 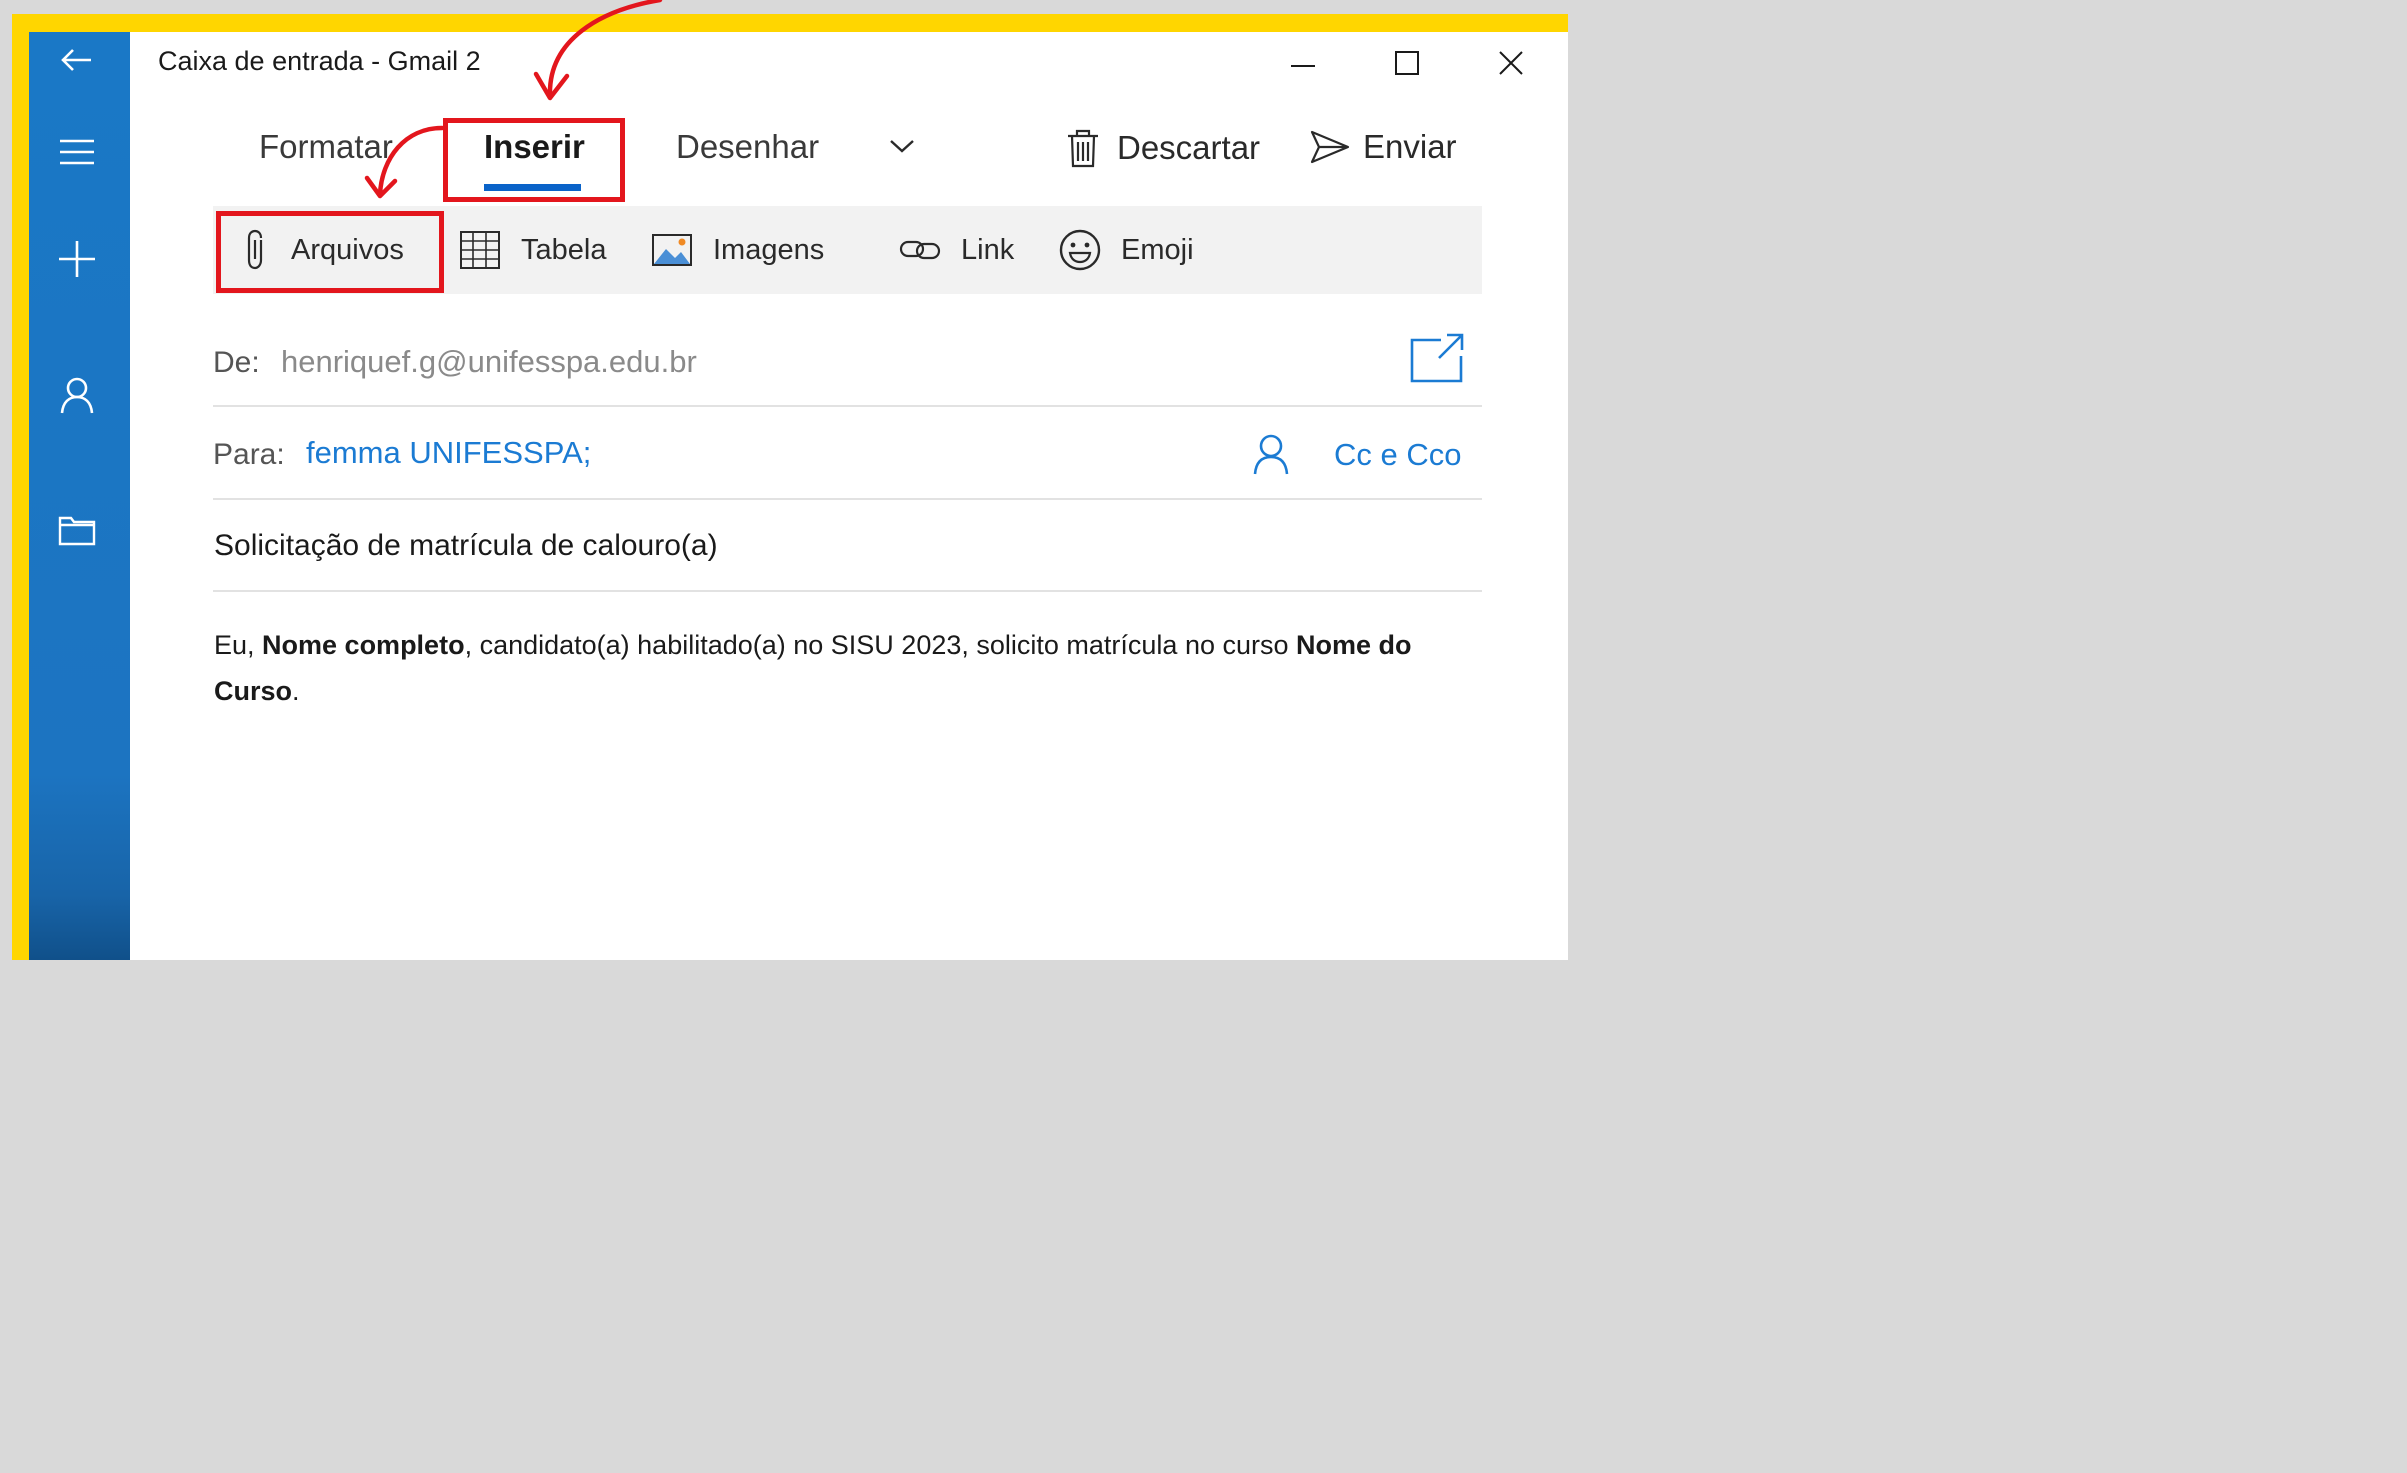 What do you see at coordinates (672, 250) in the screenshot?
I see `image-icon` at bounding box center [672, 250].